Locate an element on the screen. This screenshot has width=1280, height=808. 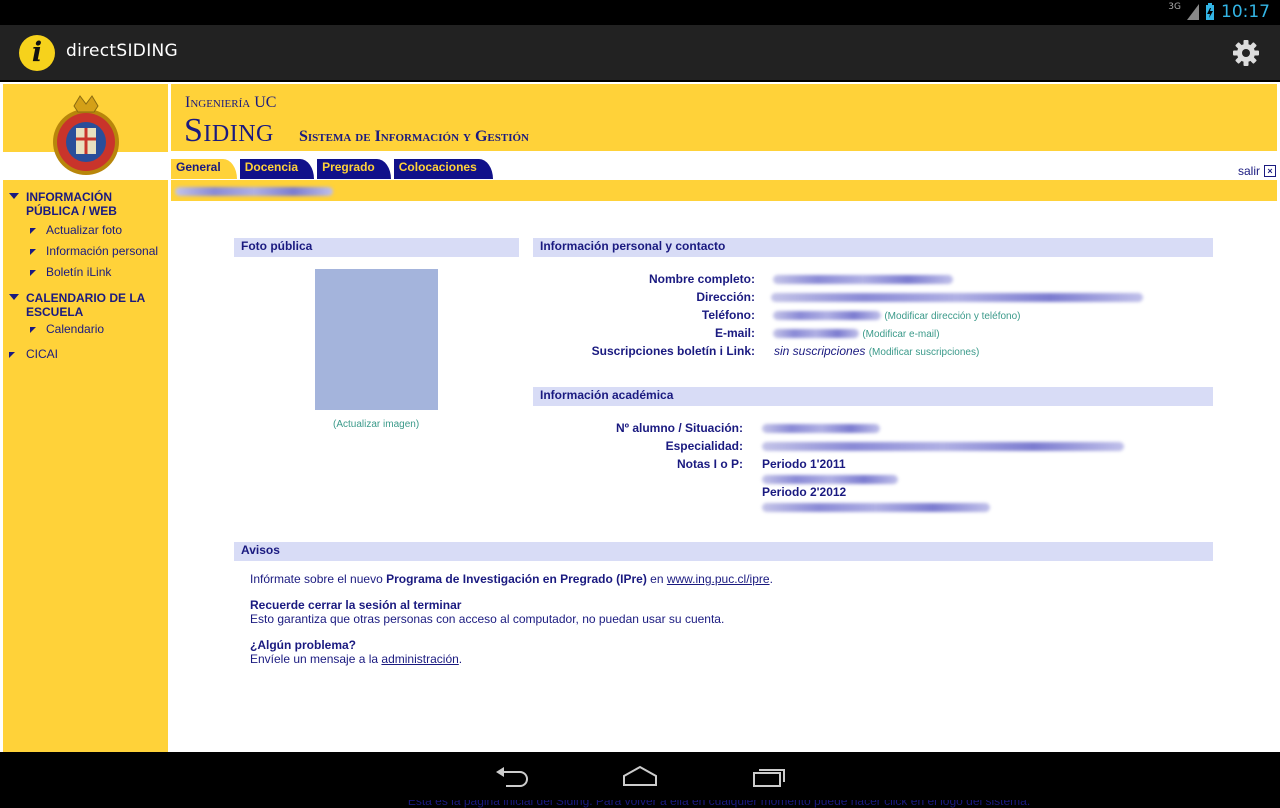
subscriptions-value: sin suscripciones is located at coordinates (820, 351).